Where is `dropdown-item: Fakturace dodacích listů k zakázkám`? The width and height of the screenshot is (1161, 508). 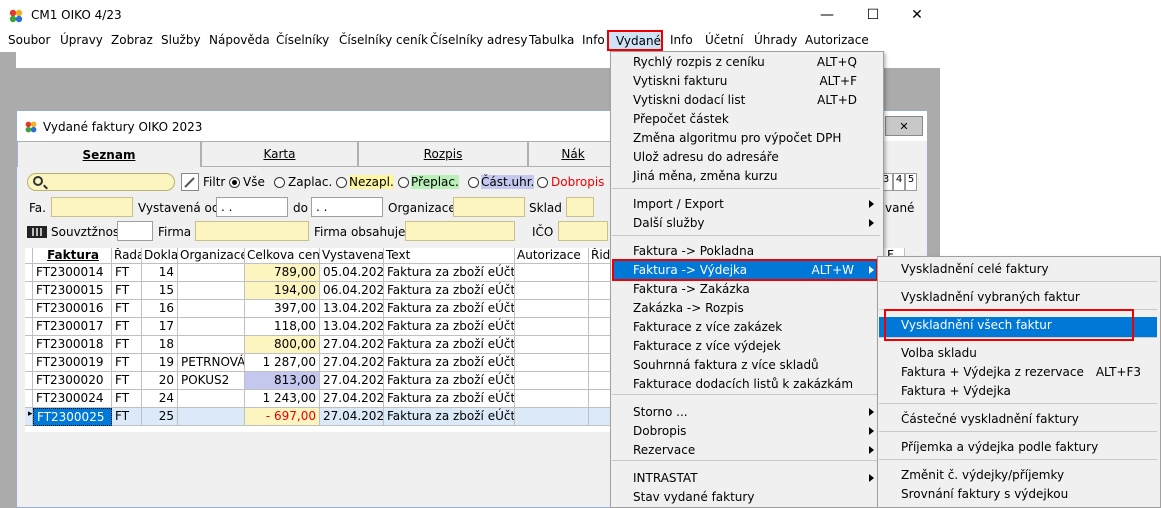 dropdown-item: Fakturace dodacích listů k zakázkám is located at coordinates (746, 384).